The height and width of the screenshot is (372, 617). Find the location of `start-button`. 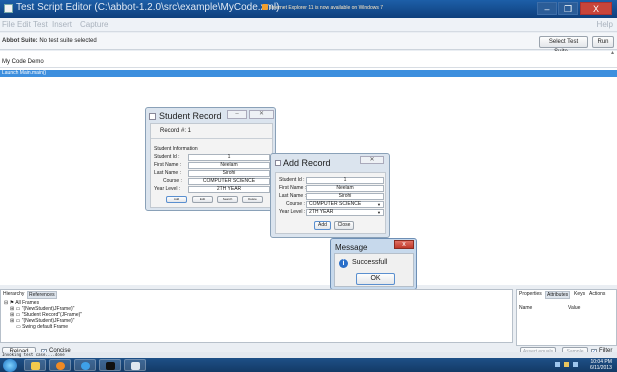

start-button is located at coordinates (10, 365).